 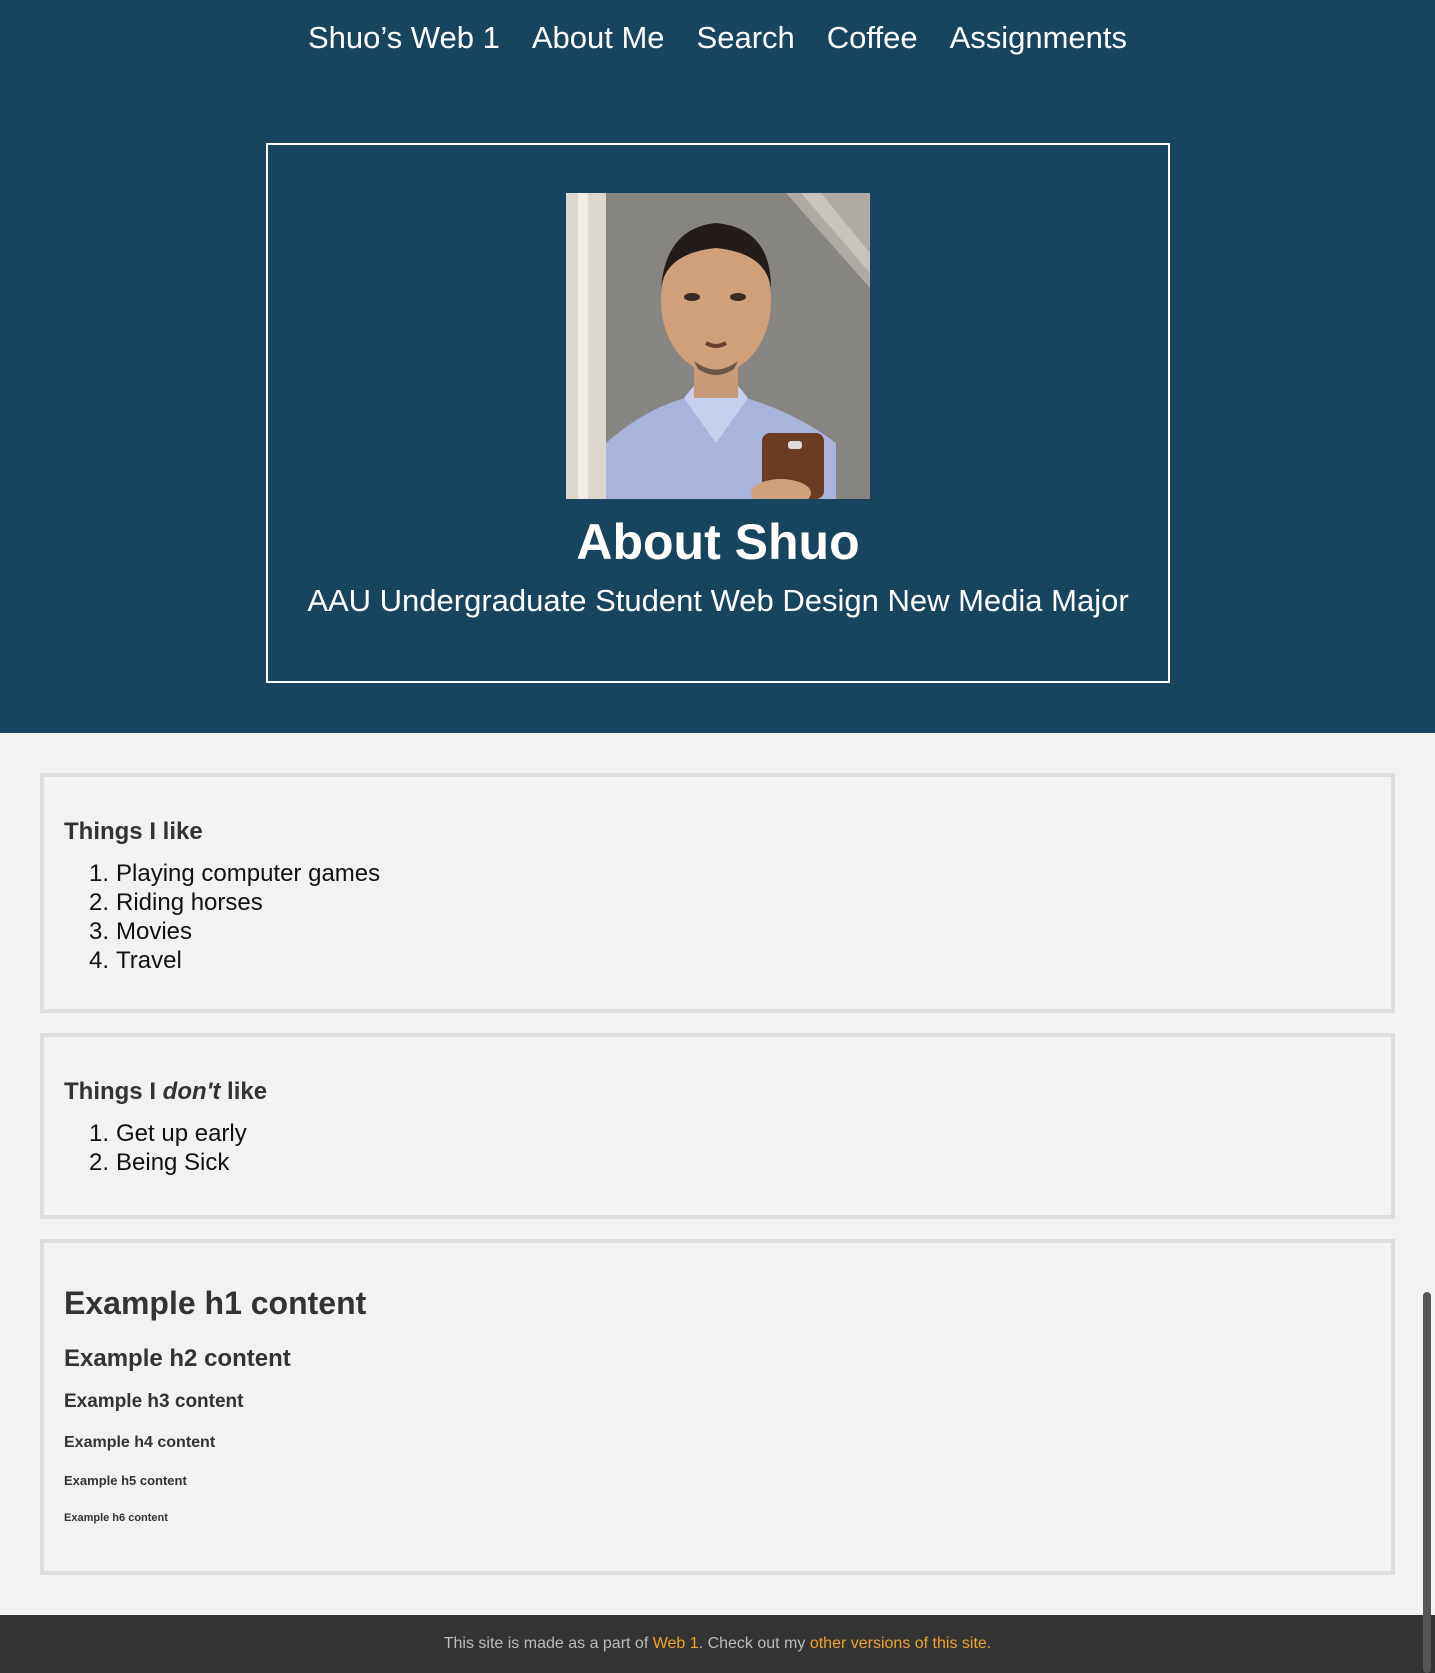 What do you see at coordinates (166, 1091) in the screenshot?
I see `dislikes-heading: Things I don't like` at bounding box center [166, 1091].